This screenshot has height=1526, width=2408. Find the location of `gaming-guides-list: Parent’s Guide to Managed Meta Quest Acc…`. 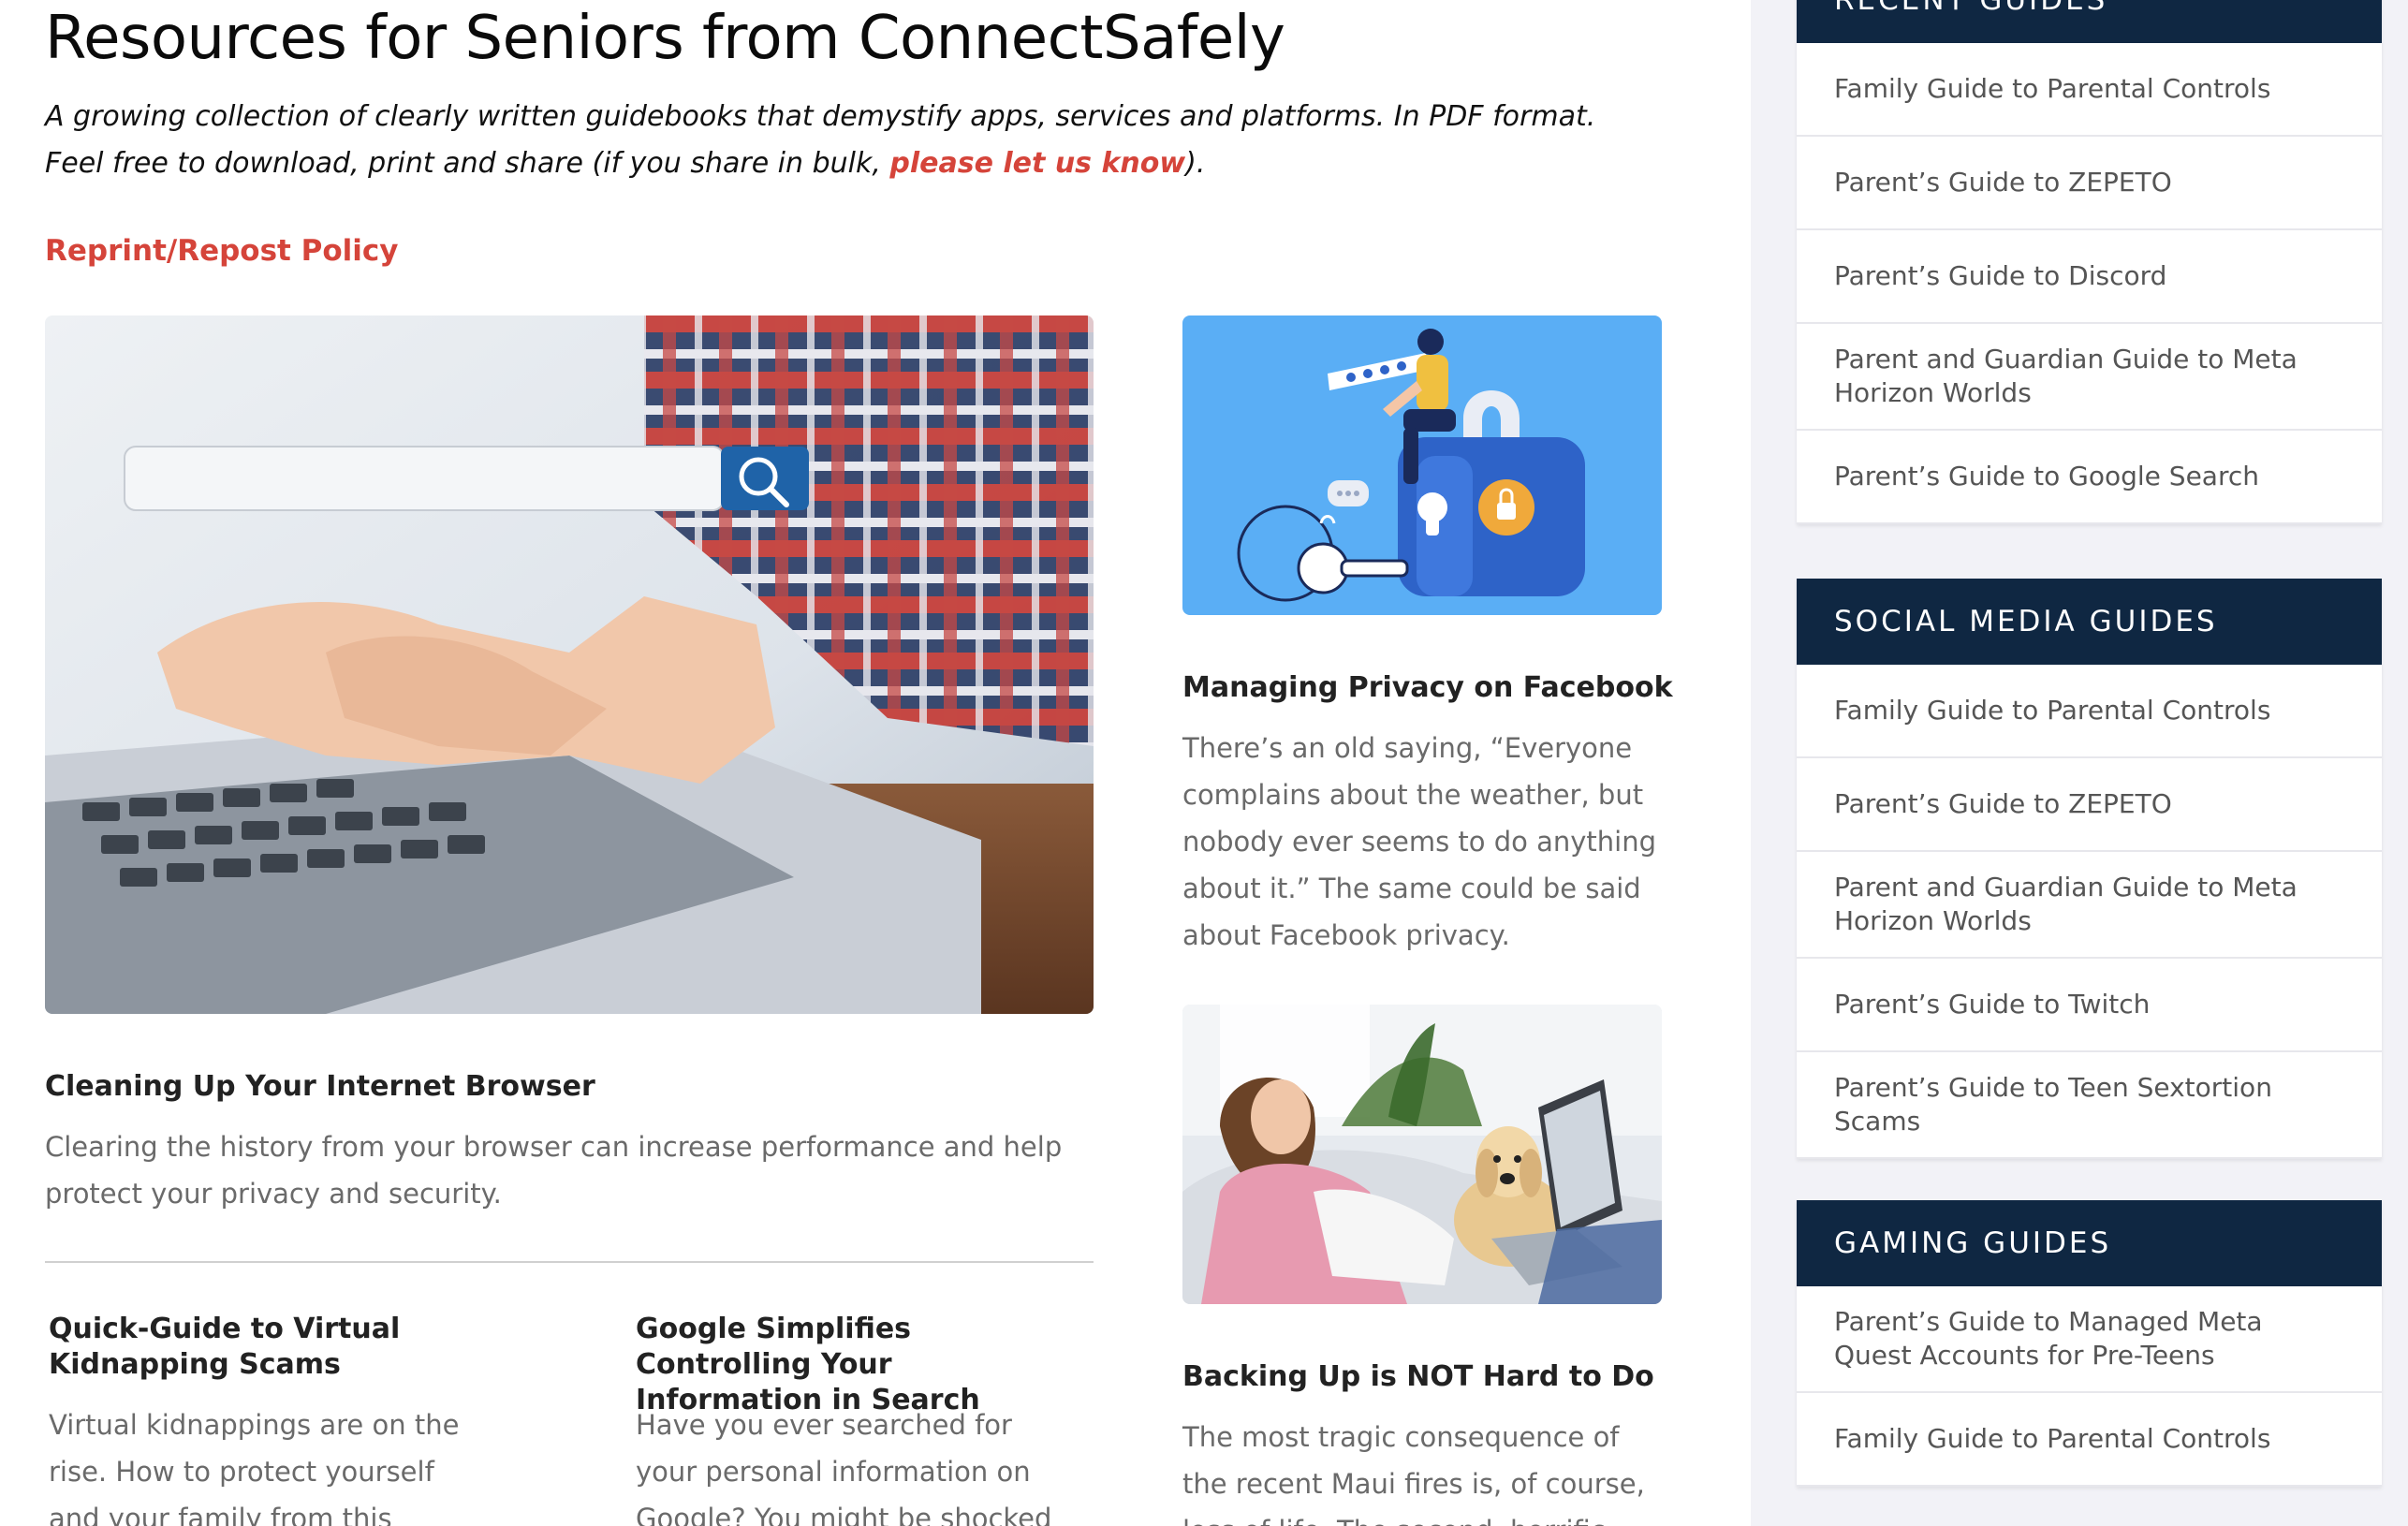

gaming-guides-list: Parent’s Guide to Managed Meta Quest Acc… is located at coordinates (2089, 1386).